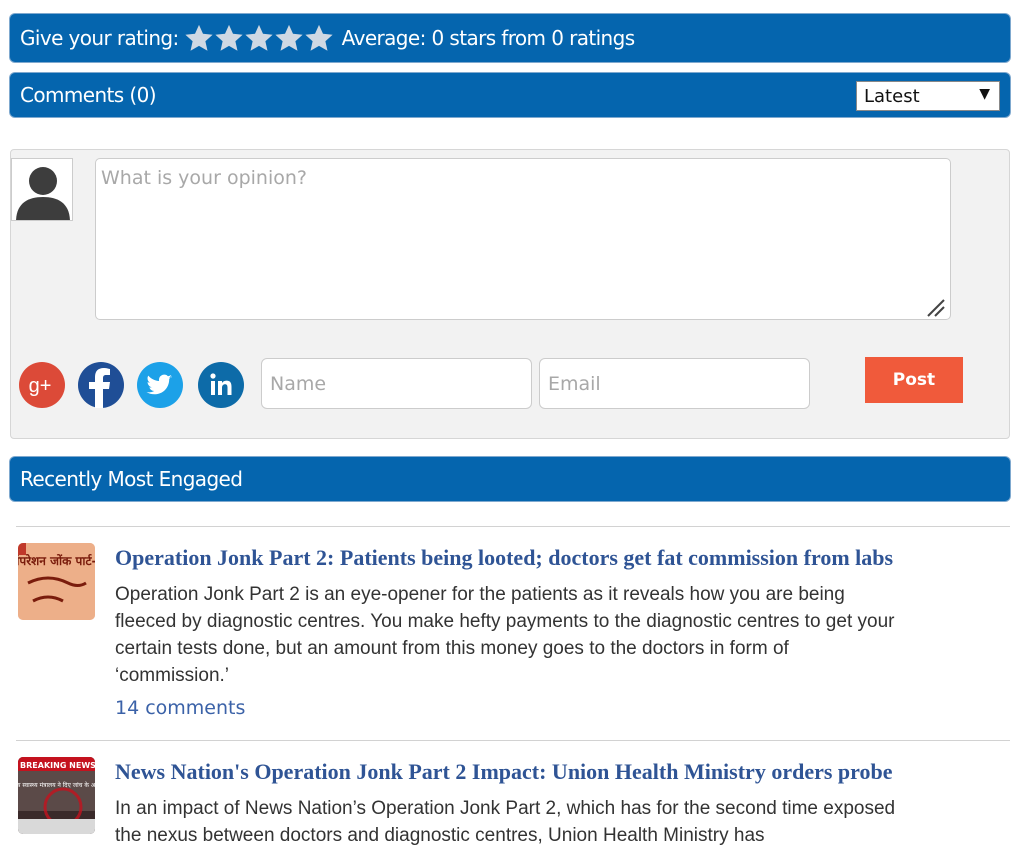  What do you see at coordinates (928, 96) in the screenshot?
I see `sort-select: Latest ▼` at bounding box center [928, 96].